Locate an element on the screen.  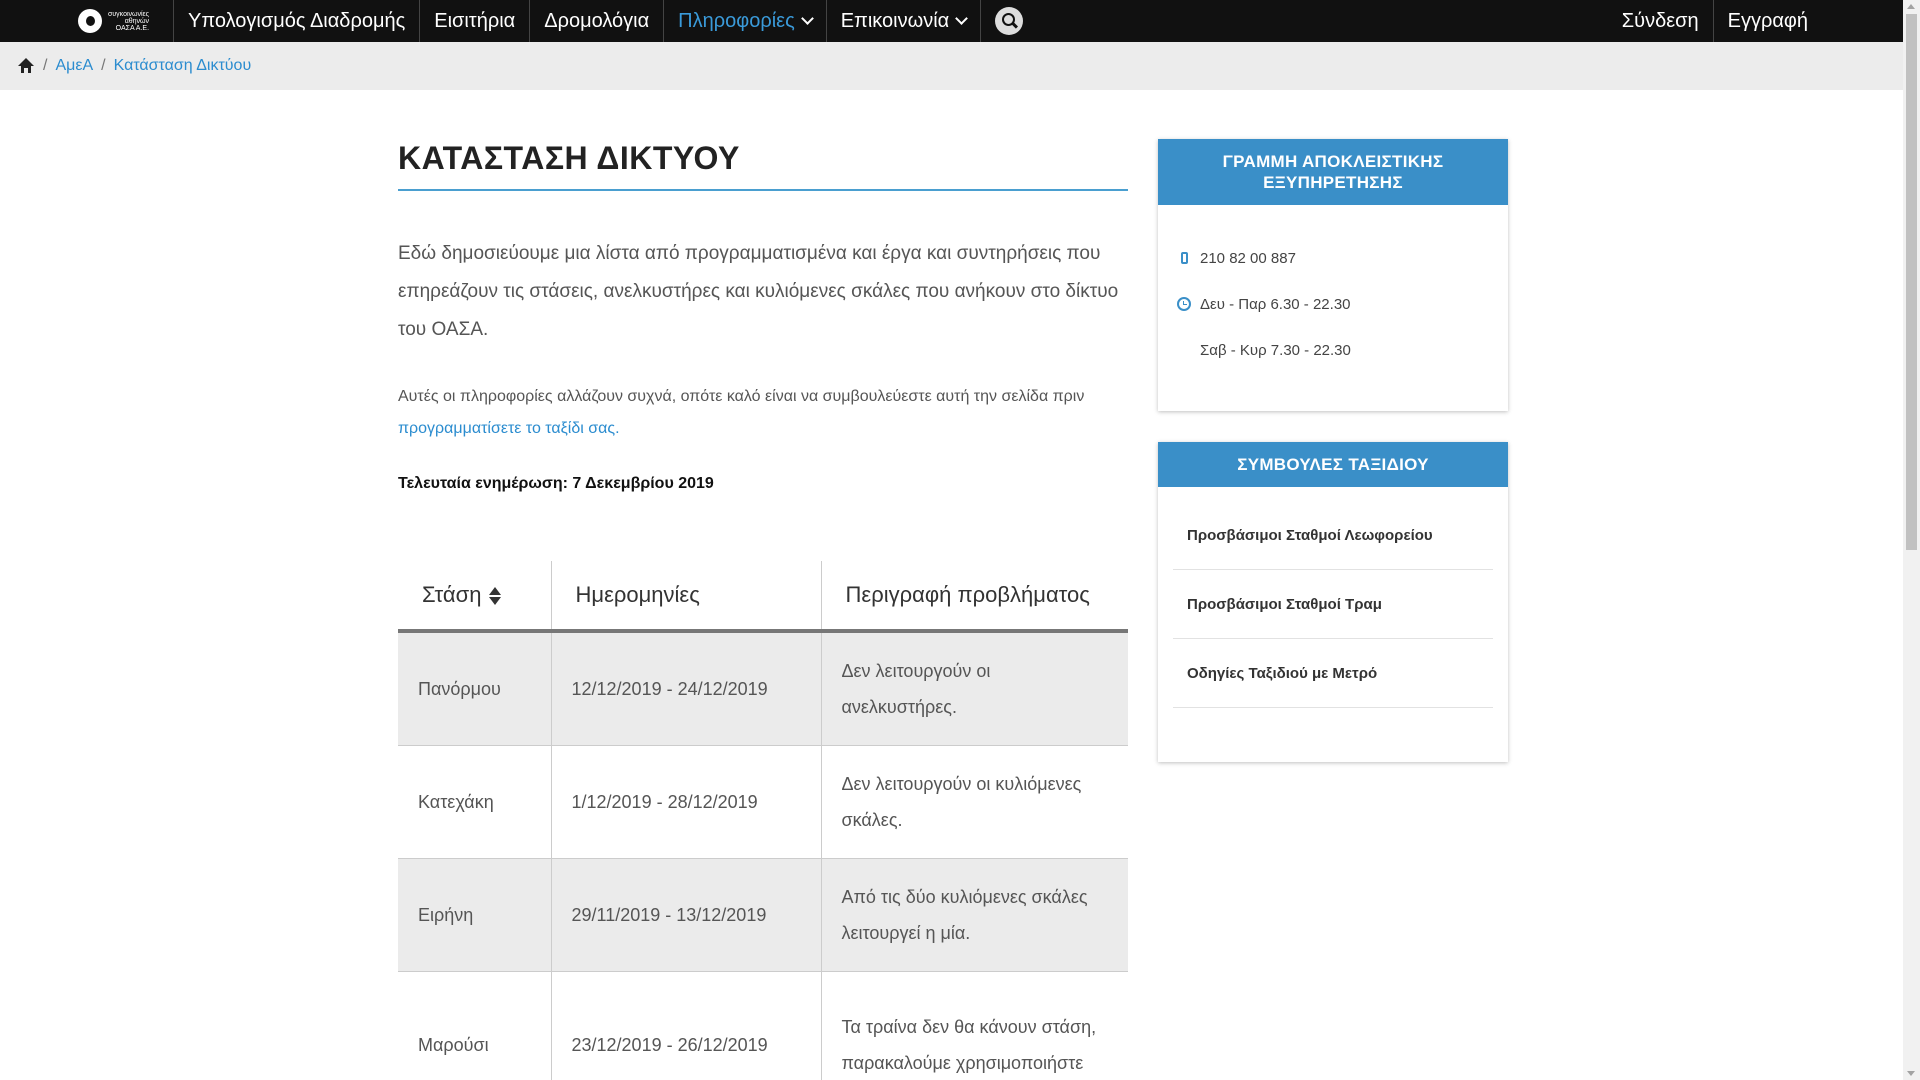
column-header-dates: Ημερομηνίες is located at coordinates (685, 597).